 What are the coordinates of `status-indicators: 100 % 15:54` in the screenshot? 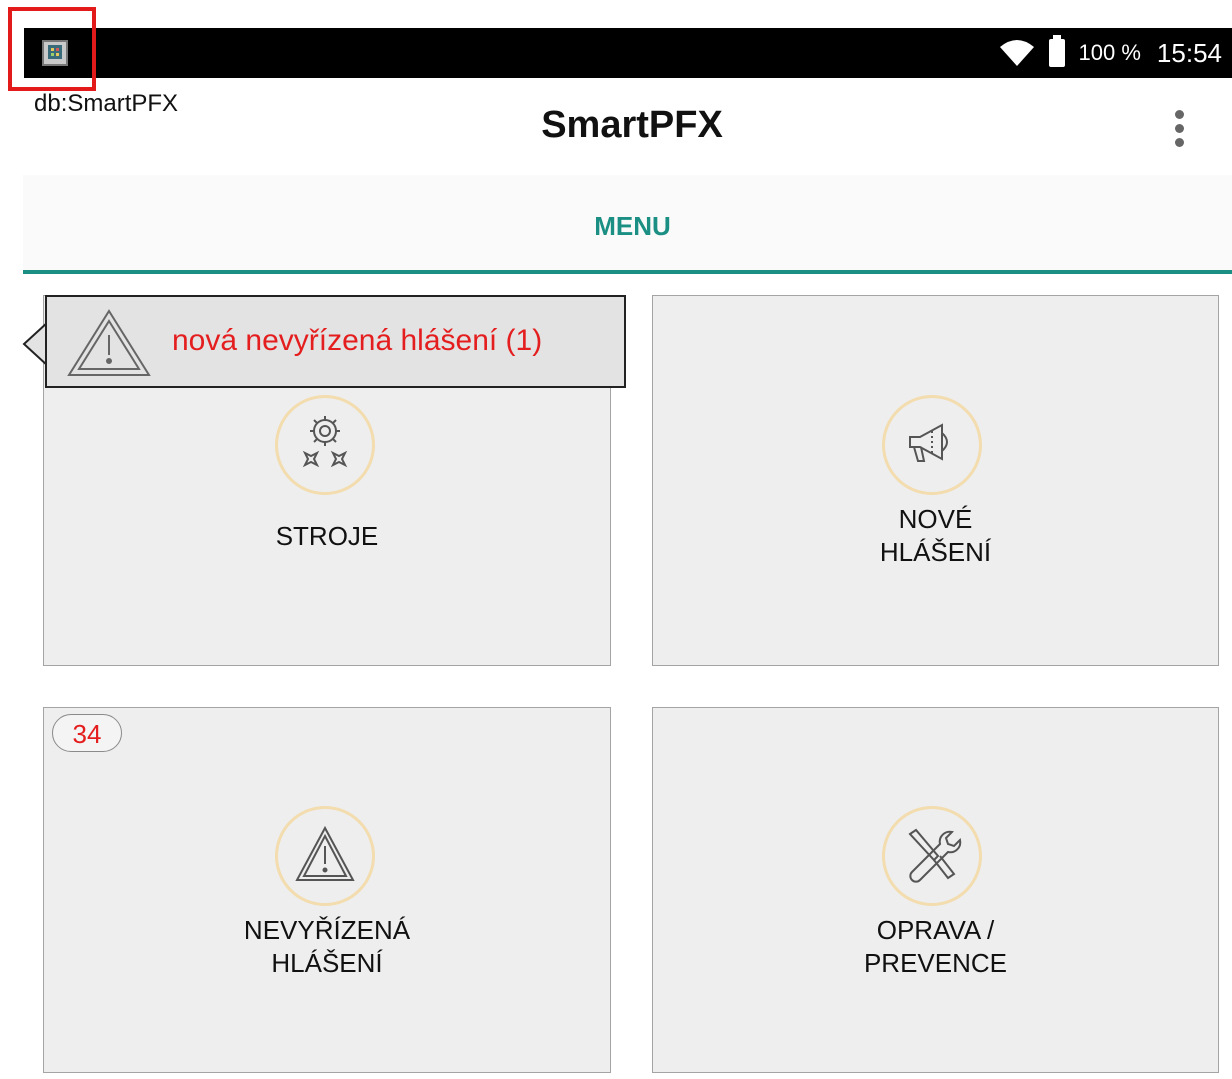 It's located at (1110, 53).